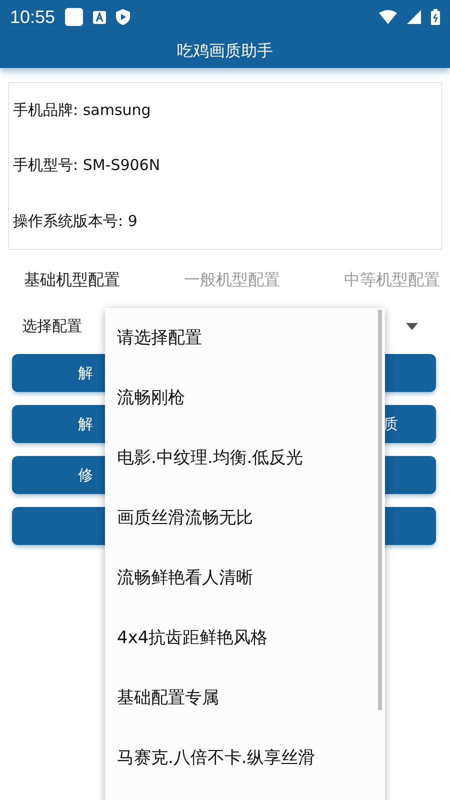 Image resolution: width=450 pixels, height=800 pixels. I want to click on status-time: 10:55, so click(33, 17).